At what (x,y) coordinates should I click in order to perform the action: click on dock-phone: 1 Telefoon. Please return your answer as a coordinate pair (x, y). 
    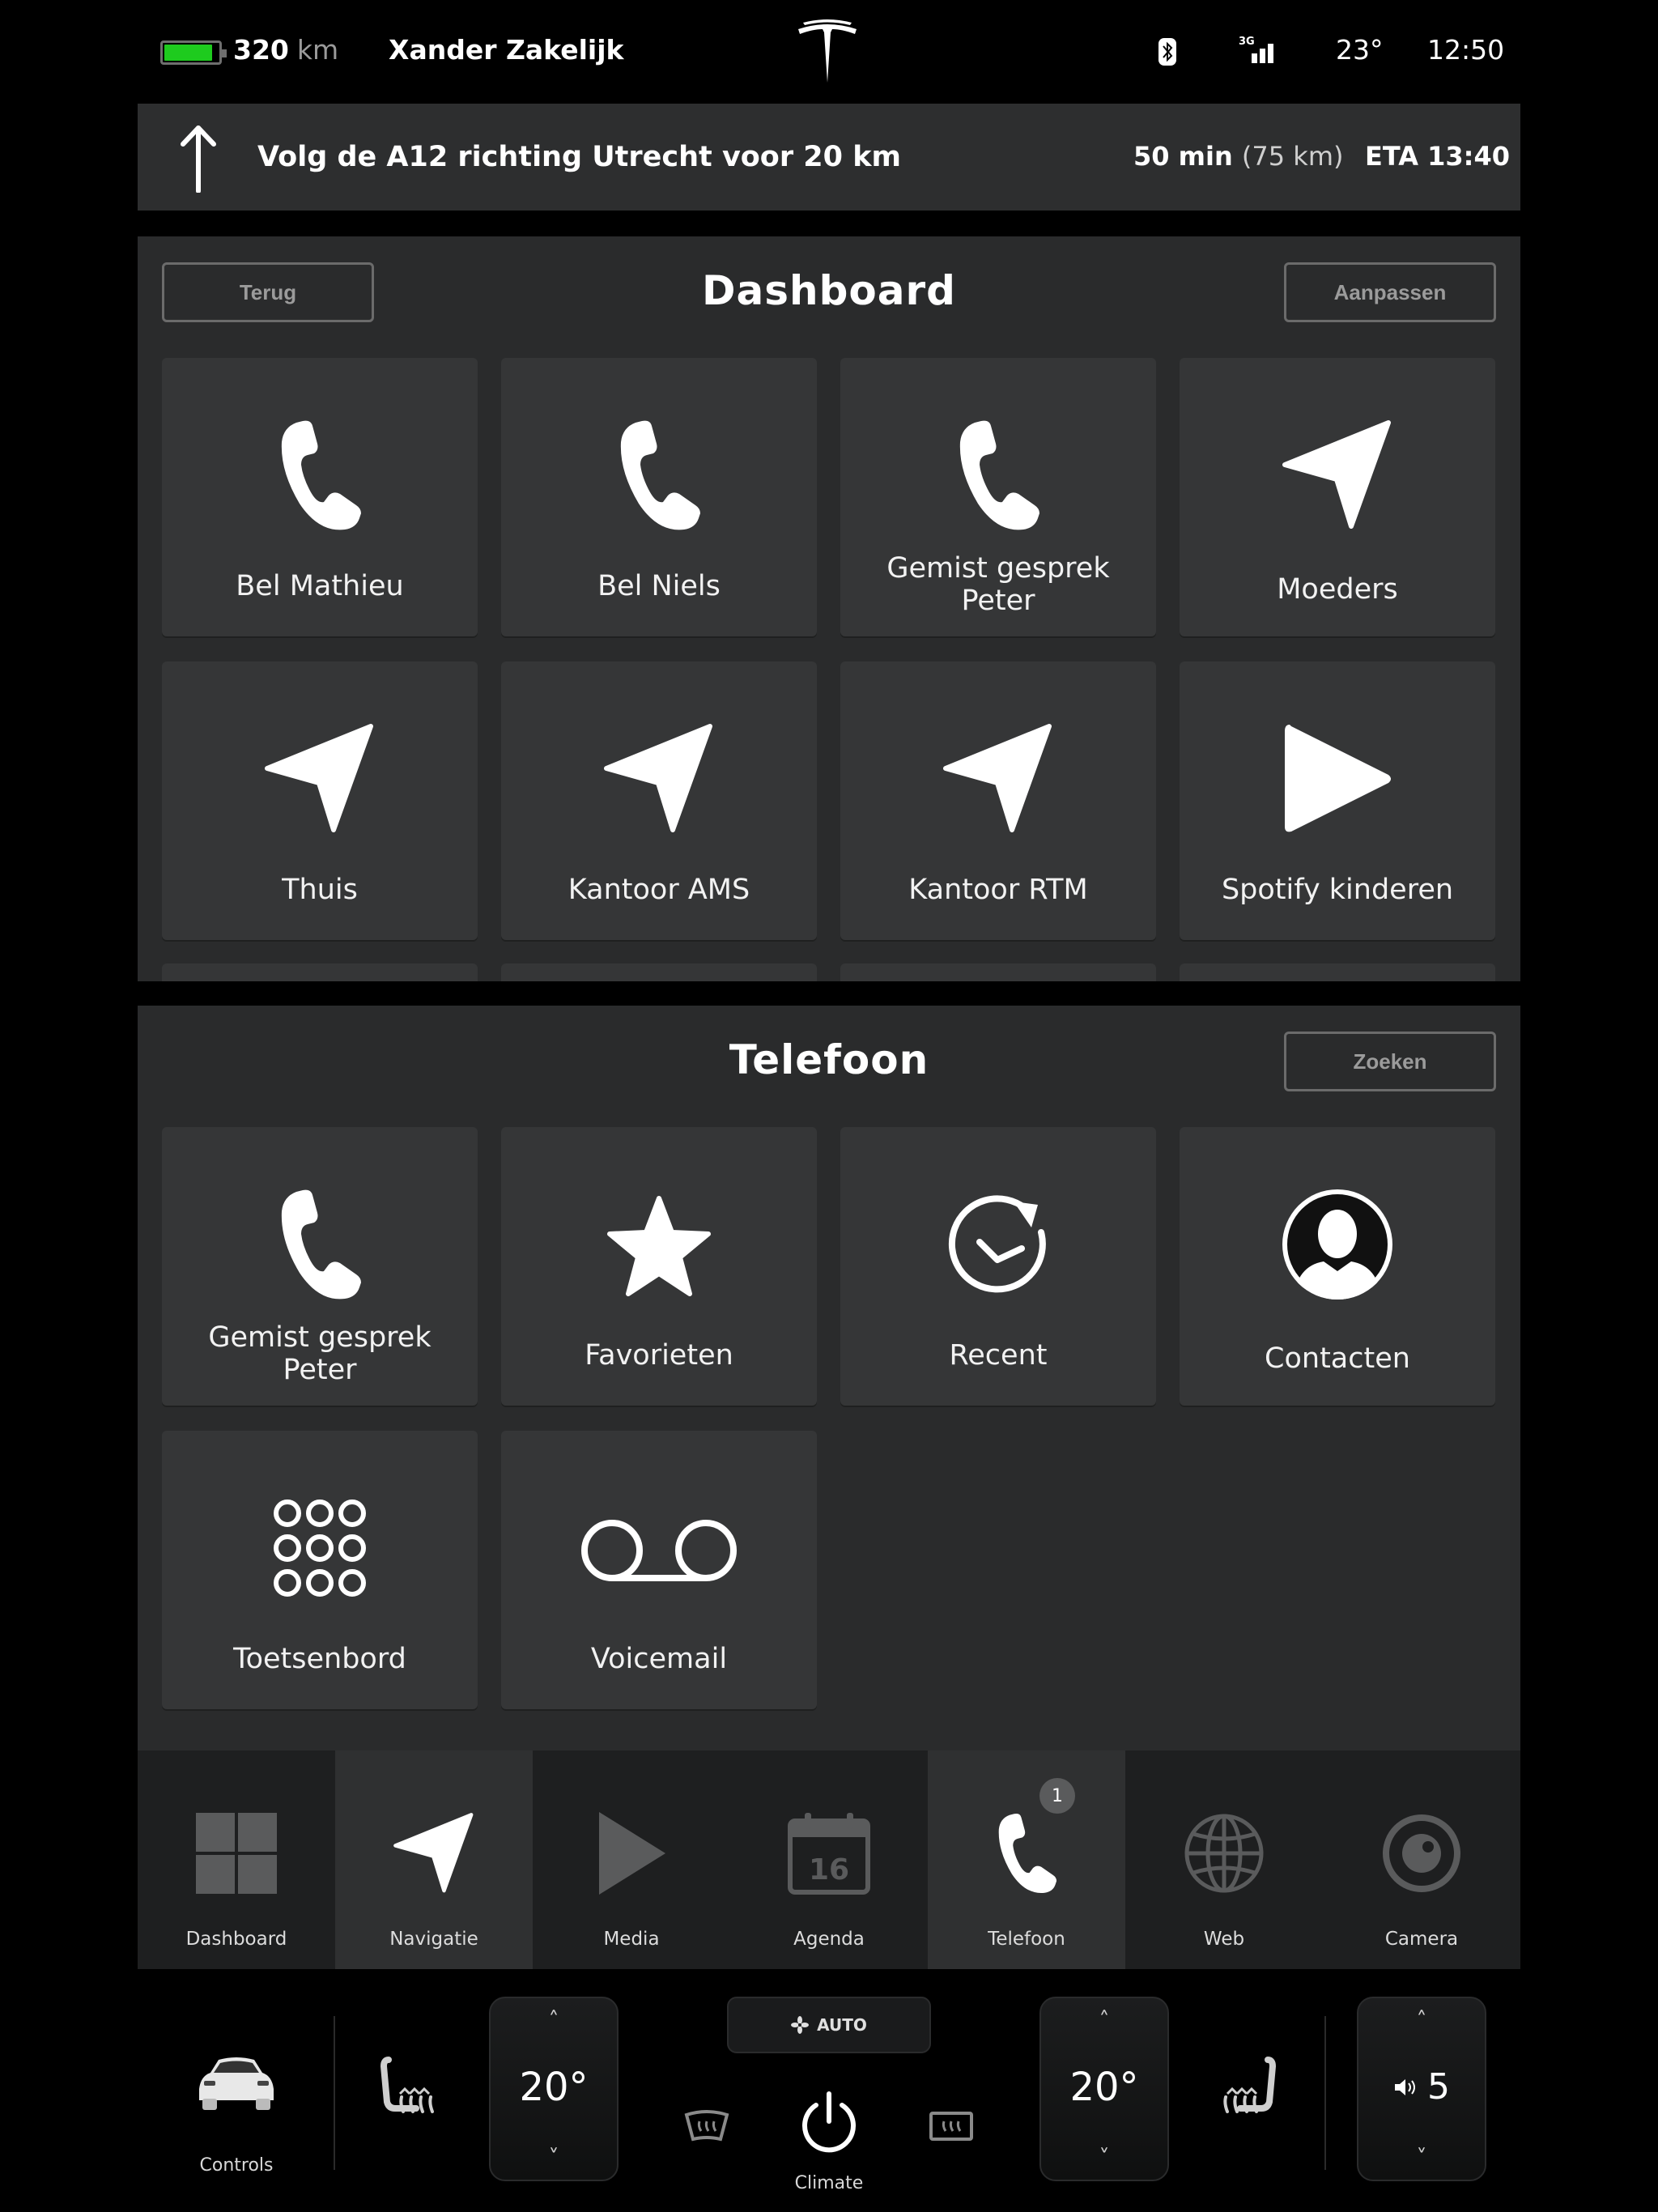
    Looking at the image, I should click on (1026, 1860).